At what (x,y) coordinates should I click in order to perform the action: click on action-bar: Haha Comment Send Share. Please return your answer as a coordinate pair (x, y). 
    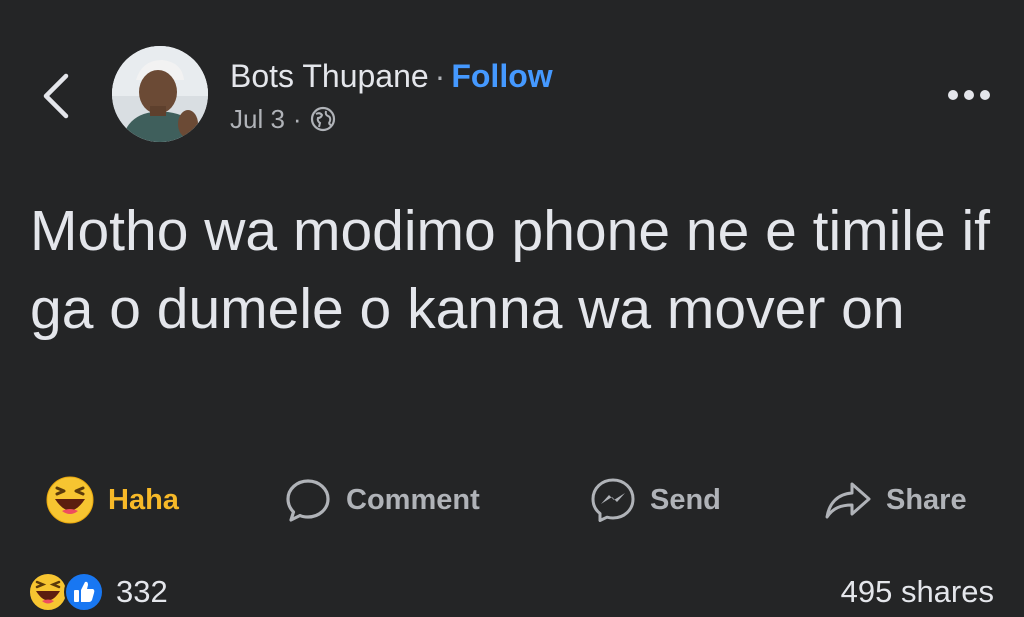
    Looking at the image, I should click on (512, 500).